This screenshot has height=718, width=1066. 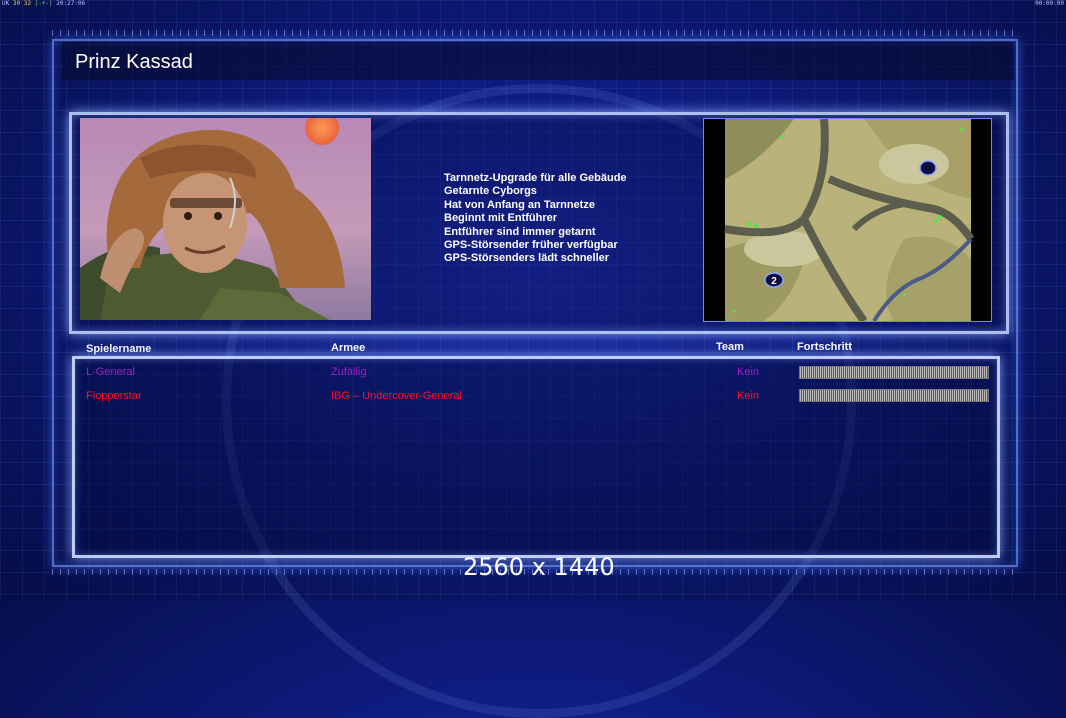 What do you see at coordinates (539, 567) in the screenshot?
I see `resolution-label: 2560 x 1440` at bounding box center [539, 567].